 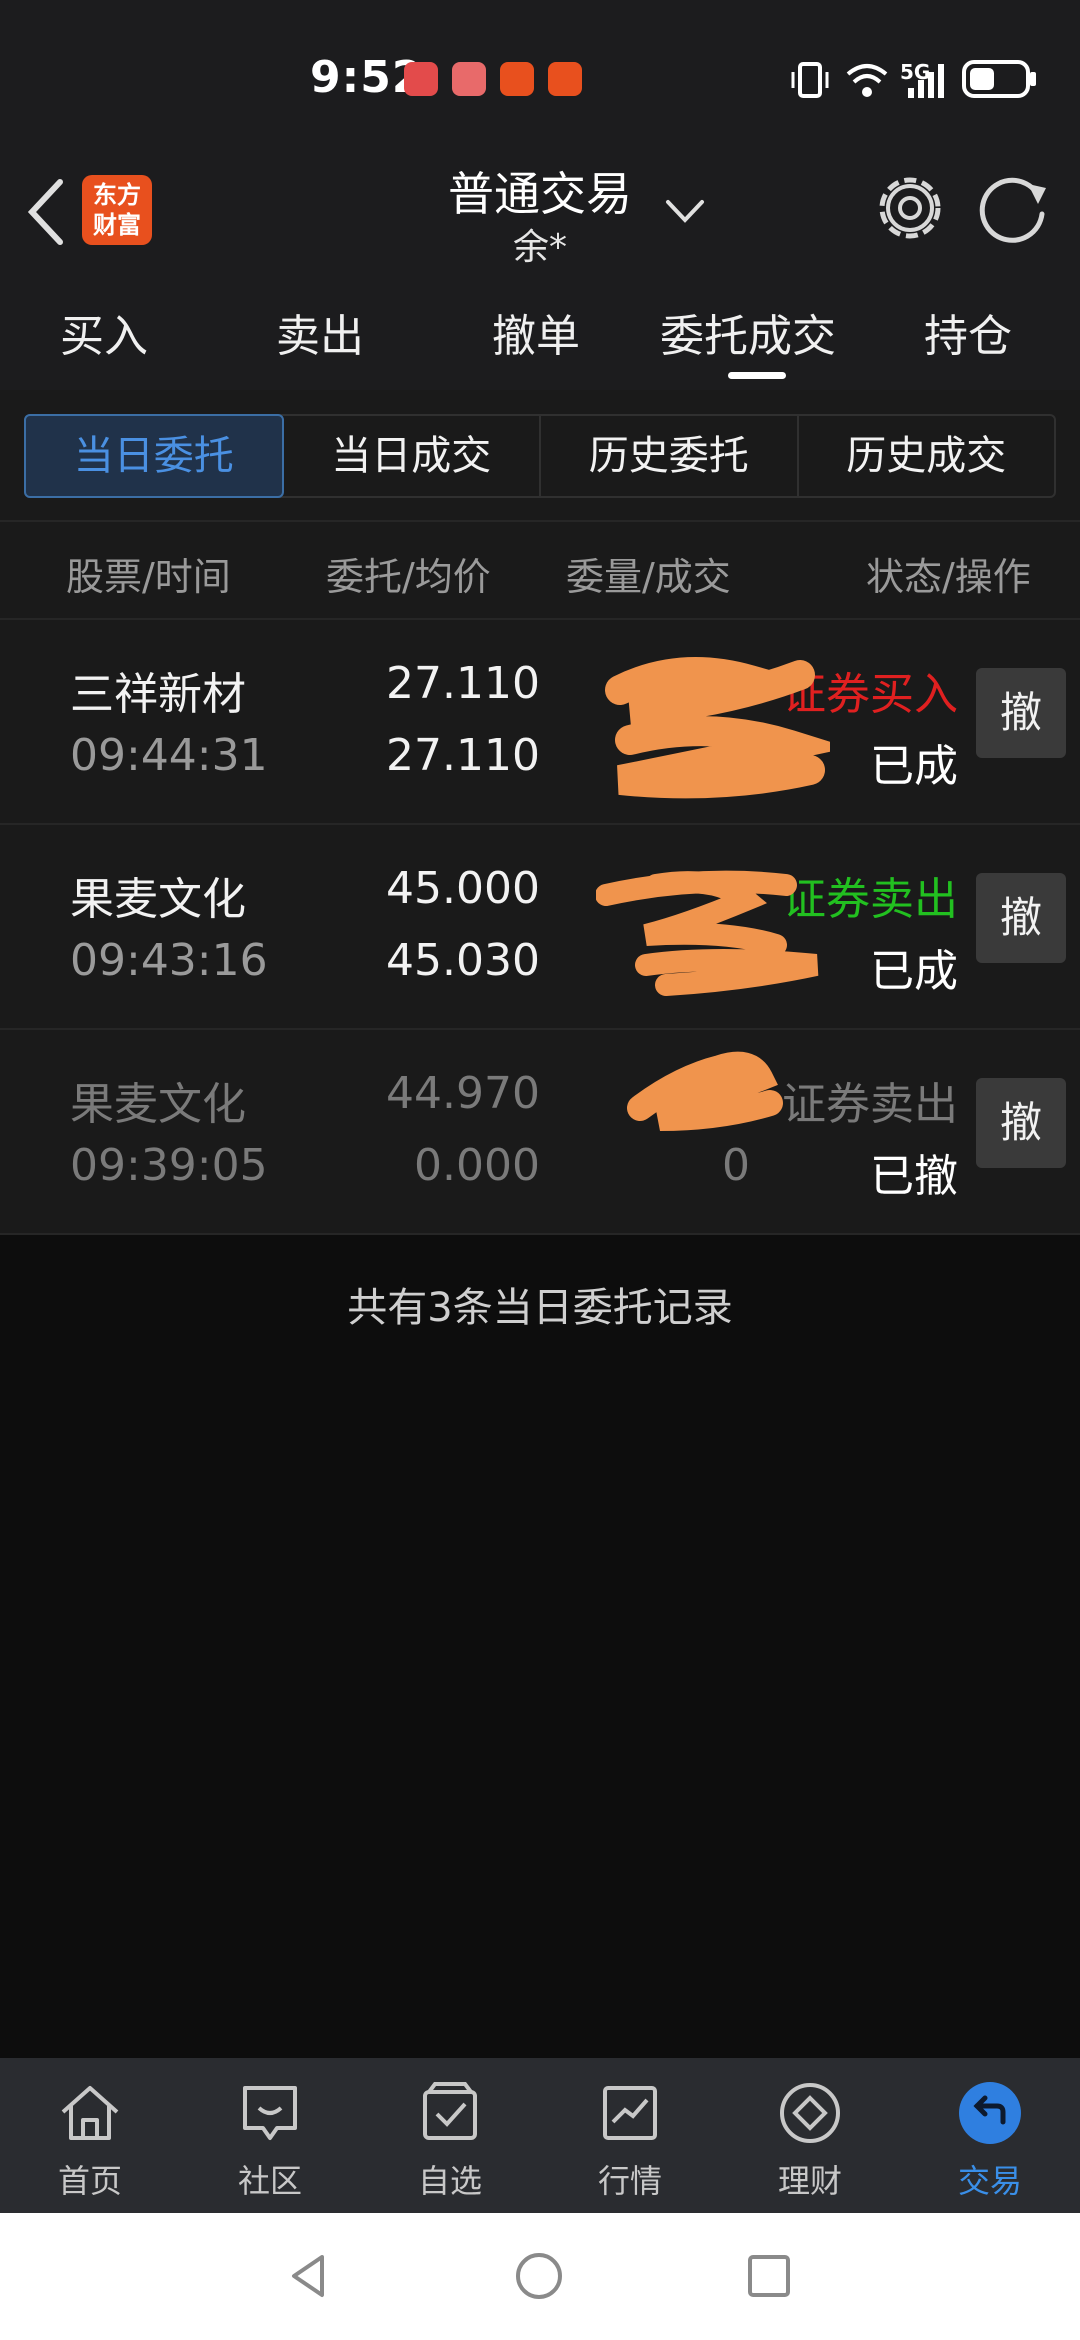 What do you see at coordinates (117, 195) in the screenshot?
I see `logo-text-1: 东方` at bounding box center [117, 195].